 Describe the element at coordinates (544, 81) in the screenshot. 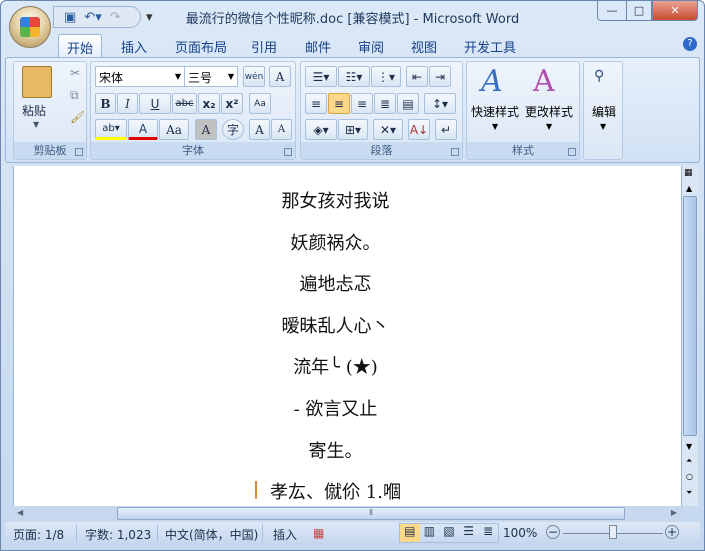

I see `change-styles-icon: A` at that location.